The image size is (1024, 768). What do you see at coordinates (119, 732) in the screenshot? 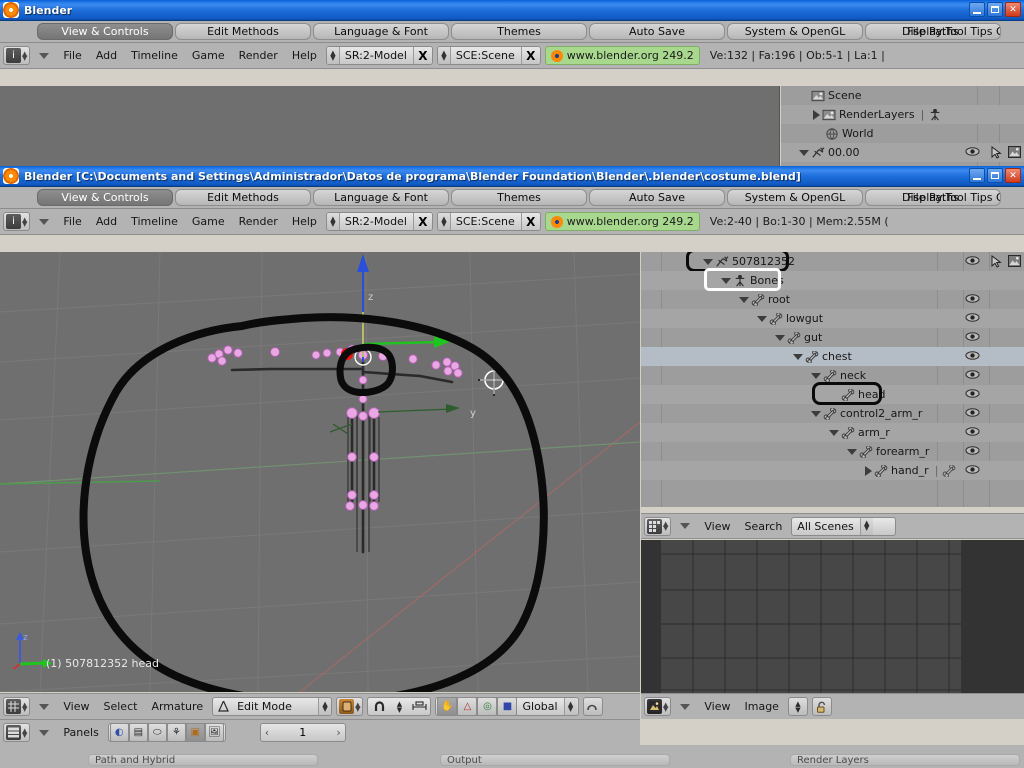
I see `shading-icon: ◐` at bounding box center [119, 732].